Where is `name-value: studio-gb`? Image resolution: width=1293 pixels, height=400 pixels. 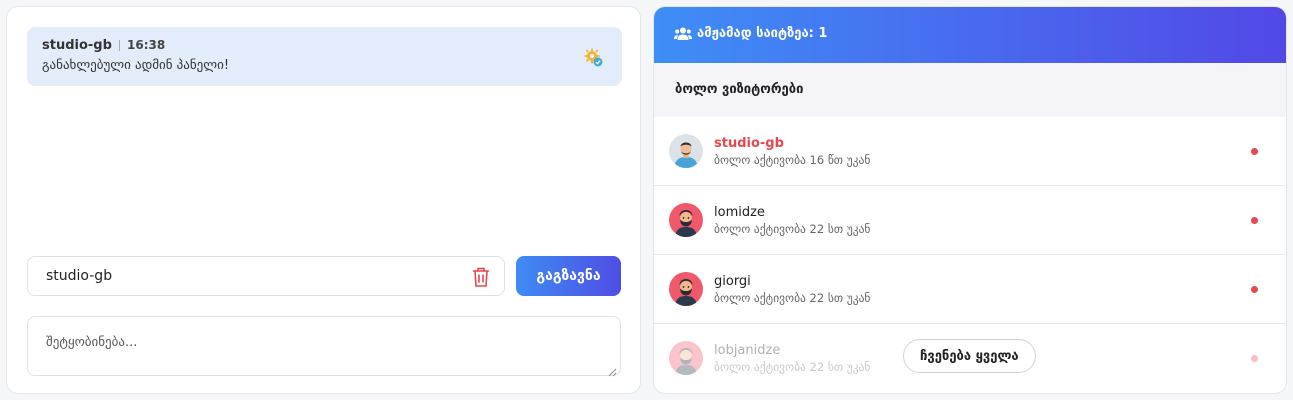
name-value: studio-gb is located at coordinates (79, 276).